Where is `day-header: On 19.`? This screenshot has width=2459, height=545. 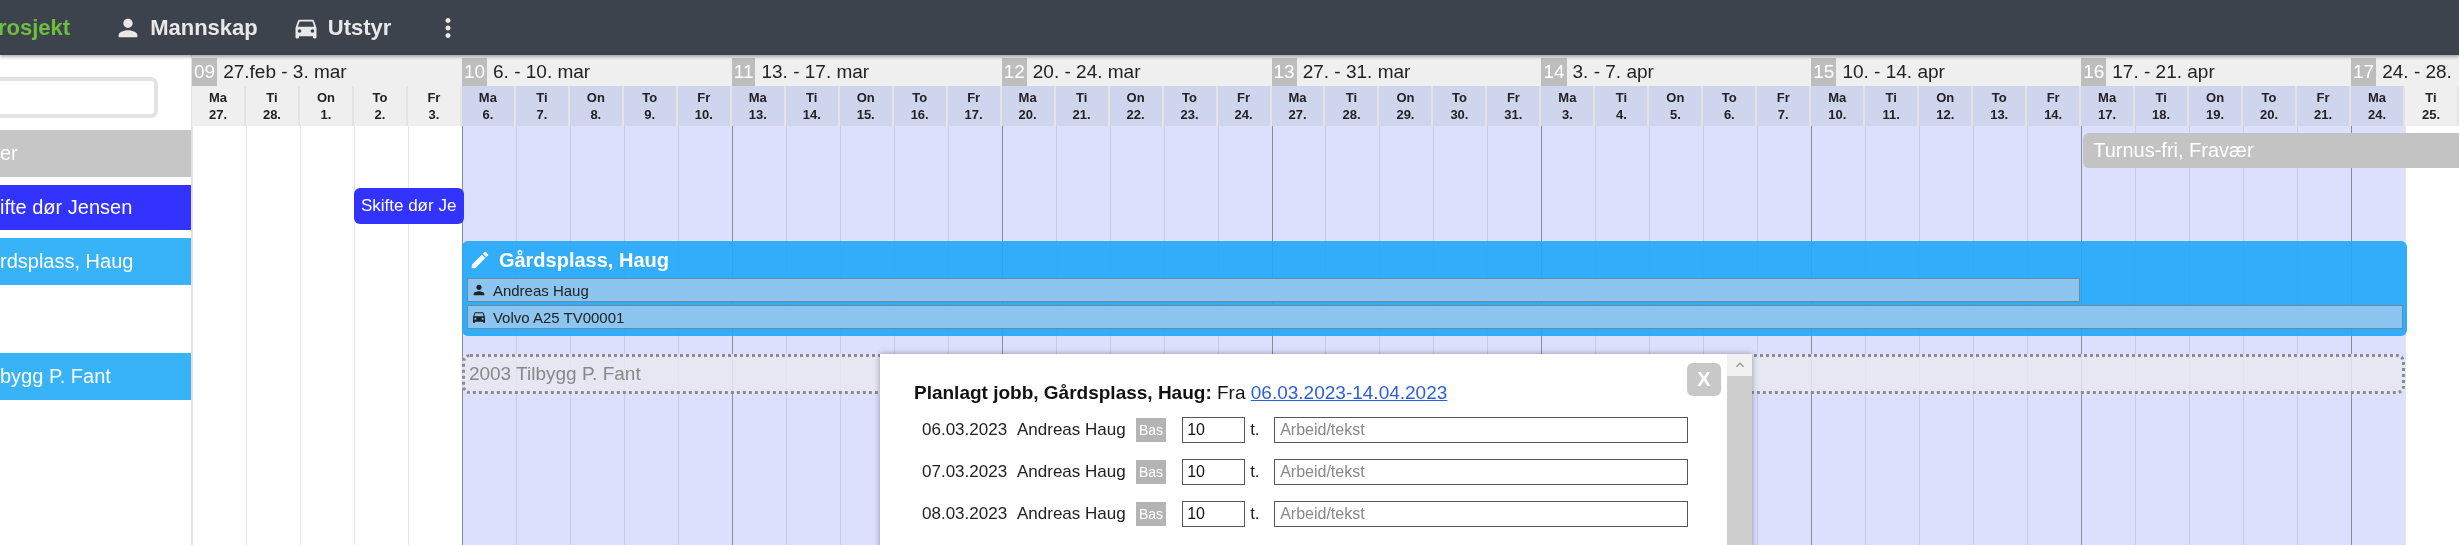
day-header: On 19. is located at coordinates (2216, 106).